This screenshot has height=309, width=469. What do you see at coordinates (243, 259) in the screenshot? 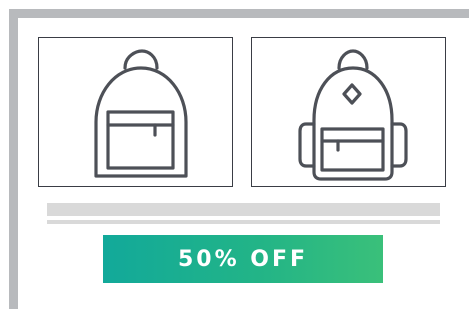
I see `discount-button: 50% OFF` at bounding box center [243, 259].